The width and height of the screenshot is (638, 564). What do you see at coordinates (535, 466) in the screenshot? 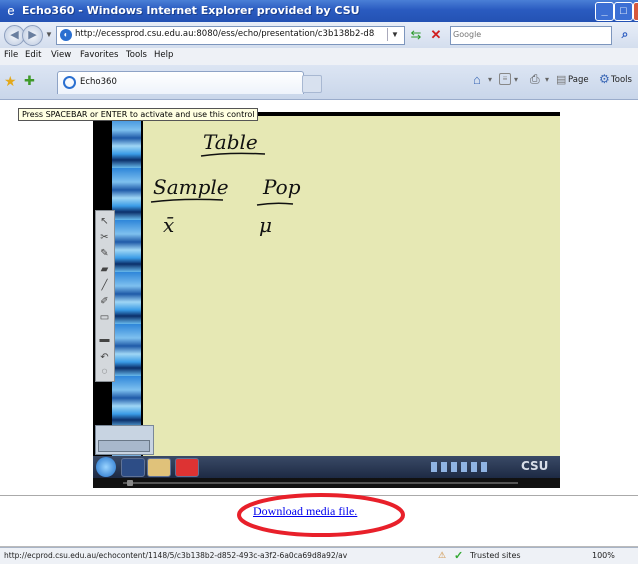
I see `csu-logo: CSU` at bounding box center [535, 466].